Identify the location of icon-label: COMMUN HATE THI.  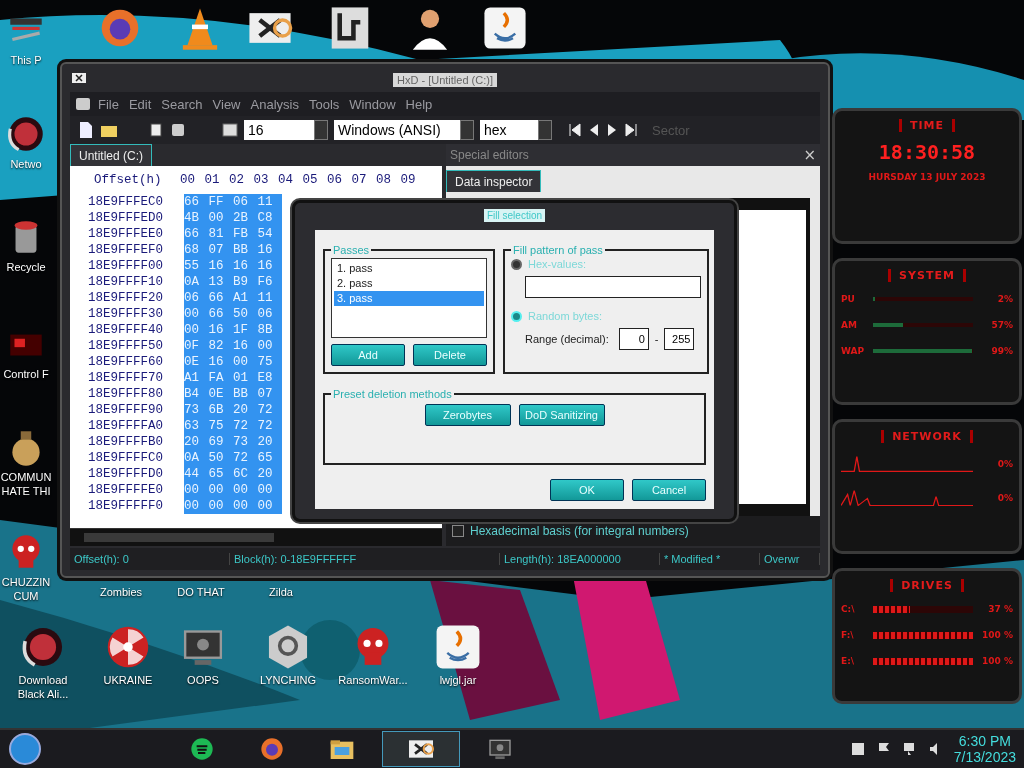
(26, 485).